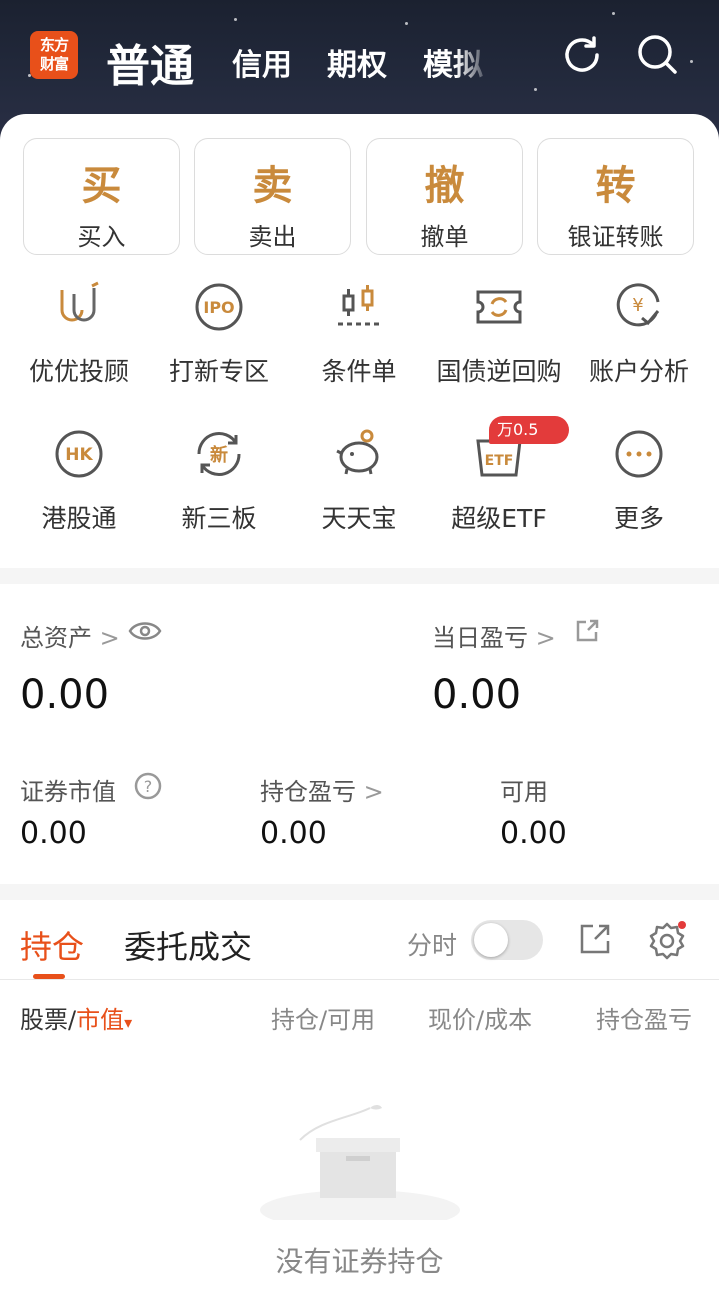 This screenshot has width=719, height=1297. I want to click on available-label: 可用, so click(524, 792).